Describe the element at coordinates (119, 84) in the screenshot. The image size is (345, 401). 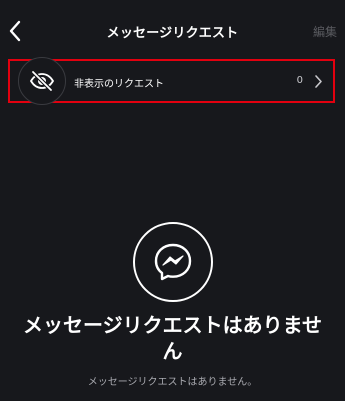
I see `hidden-requests-label: 非表示のリクエスト` at that location.